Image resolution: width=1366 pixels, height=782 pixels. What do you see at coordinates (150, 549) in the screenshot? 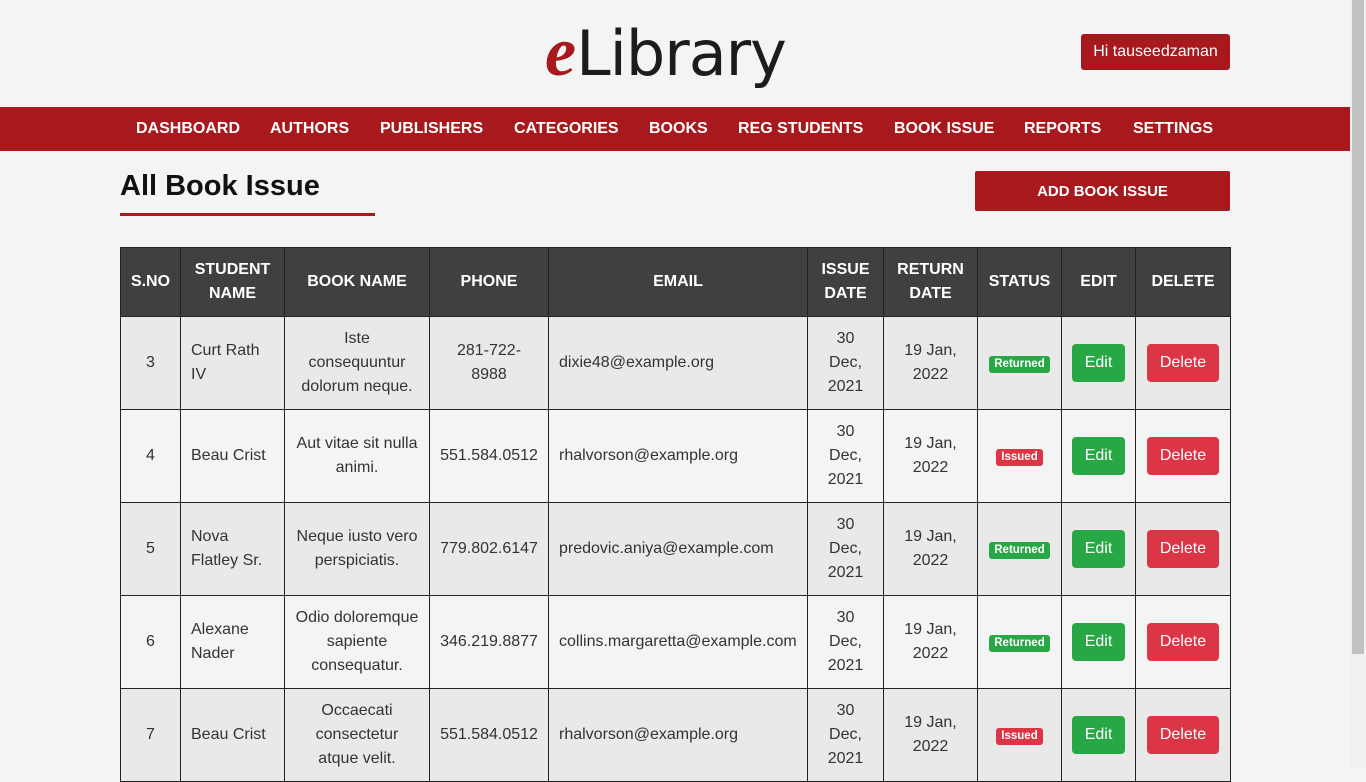
I see `cell-sno: 5` at bounding box center [150, 549].